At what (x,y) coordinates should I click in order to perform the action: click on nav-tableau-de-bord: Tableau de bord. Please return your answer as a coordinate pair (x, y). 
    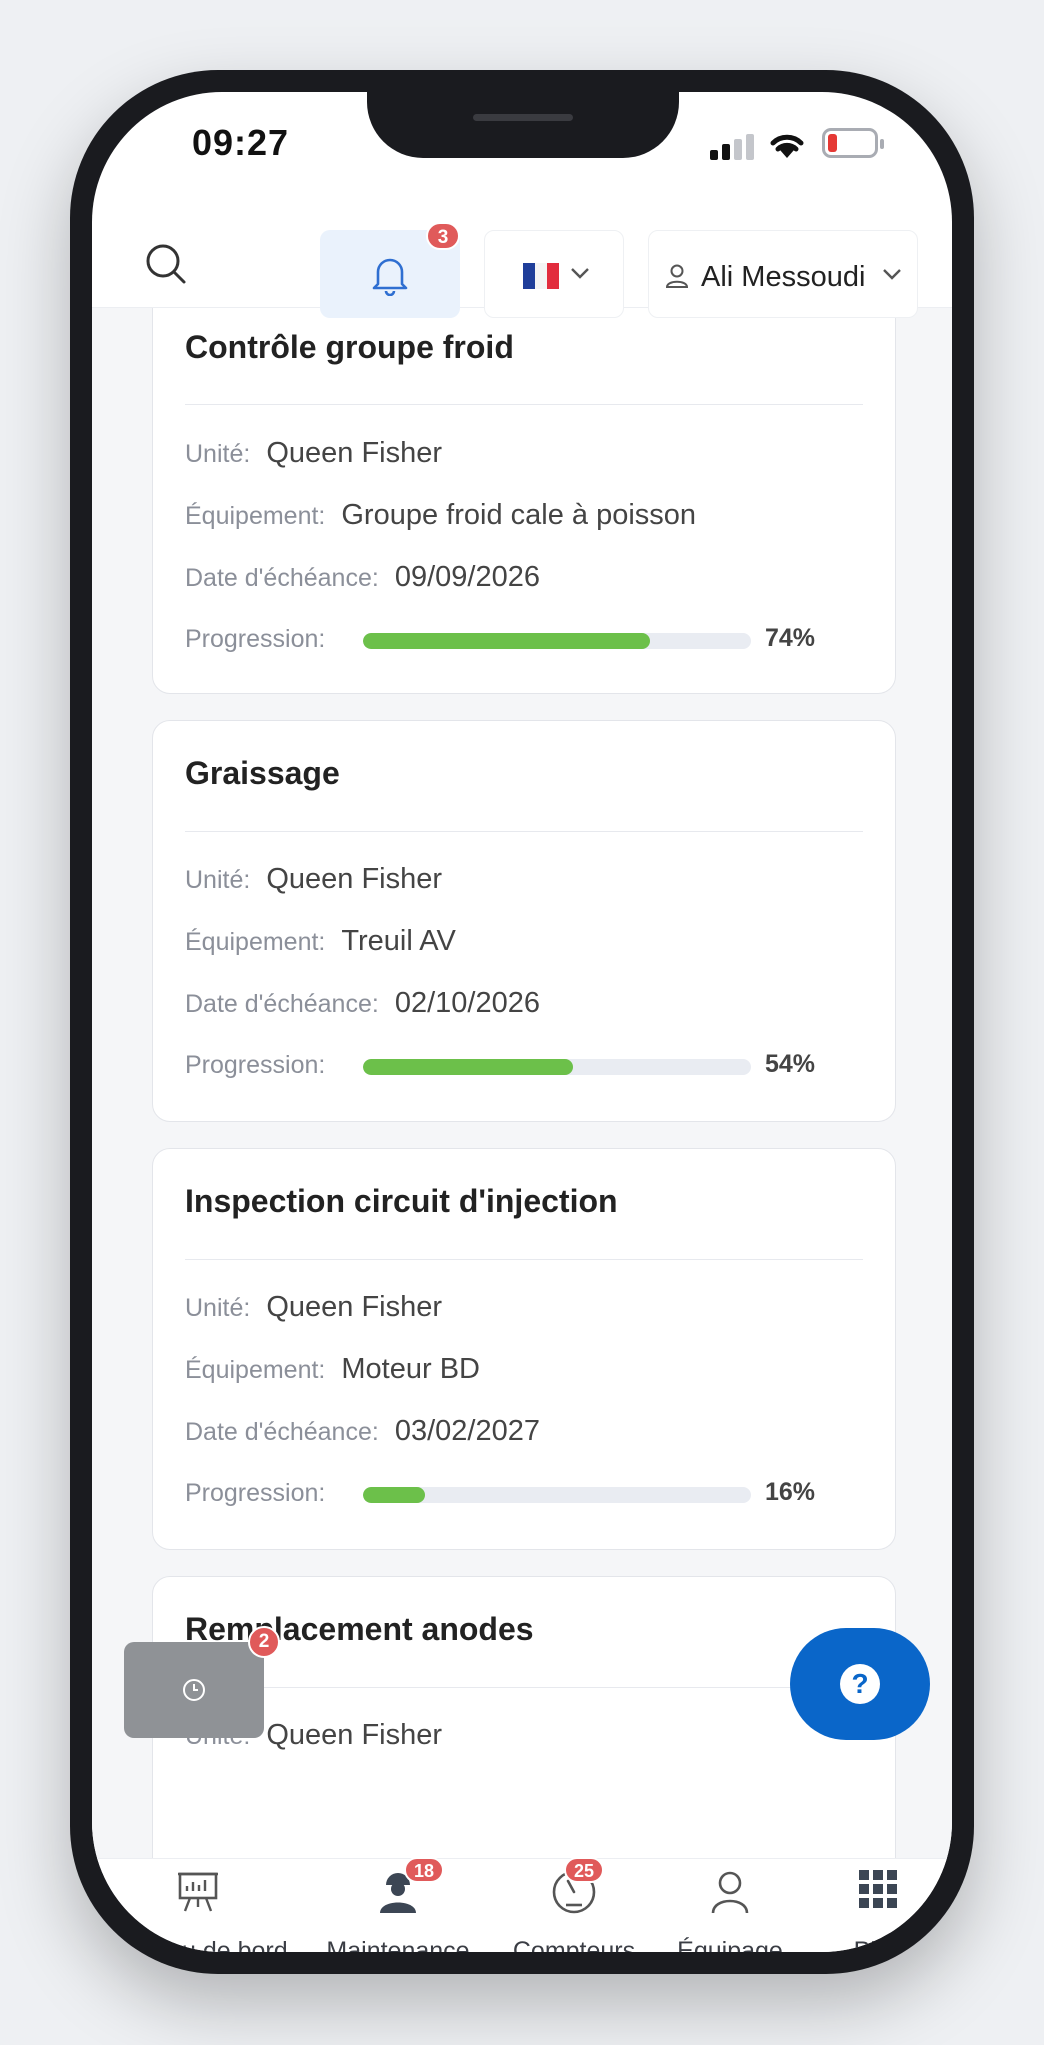
    Looking at the image, I should click on (198, 1905).